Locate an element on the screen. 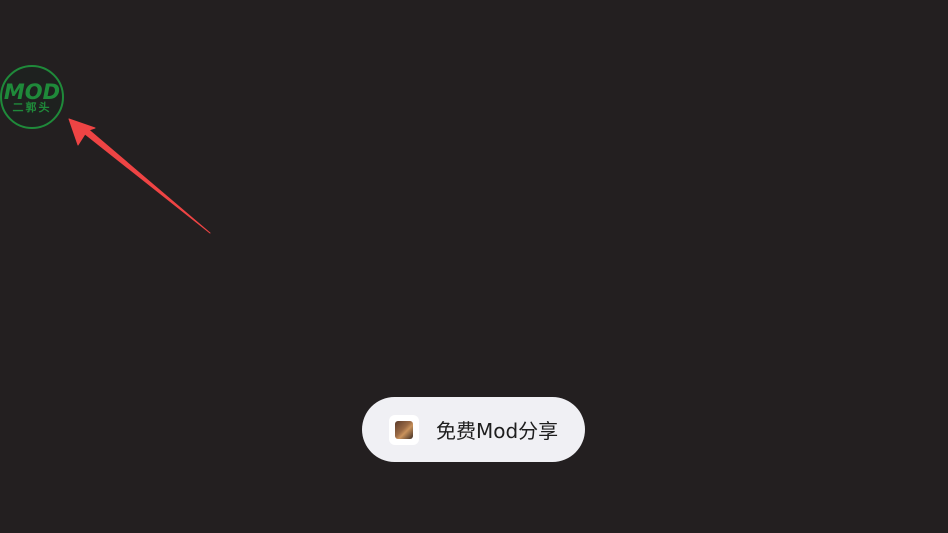 The image size is (948, 533). toast-message: 免费Mod分享 is located at coordinates (497, 431).